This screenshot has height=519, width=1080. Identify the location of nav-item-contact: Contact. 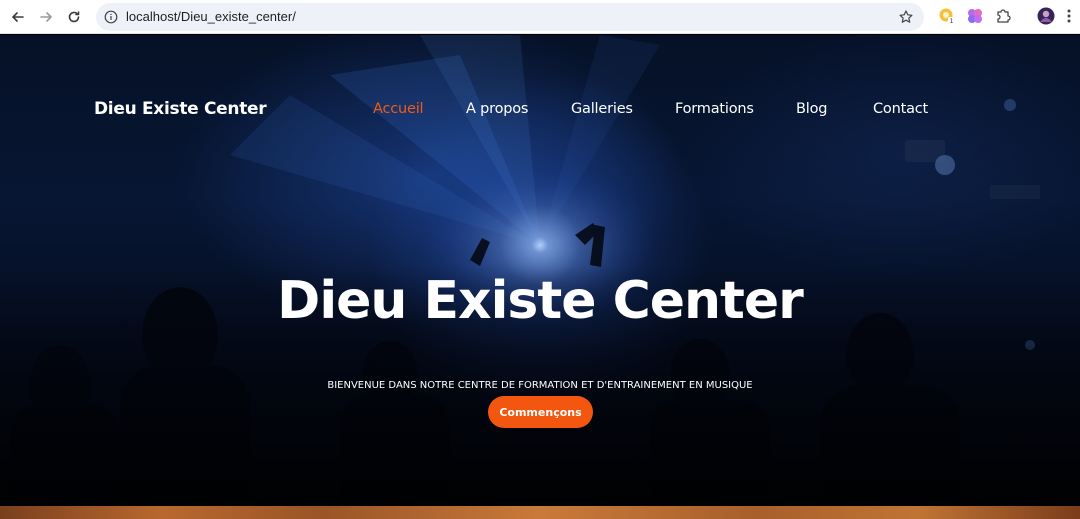
(900, 109).